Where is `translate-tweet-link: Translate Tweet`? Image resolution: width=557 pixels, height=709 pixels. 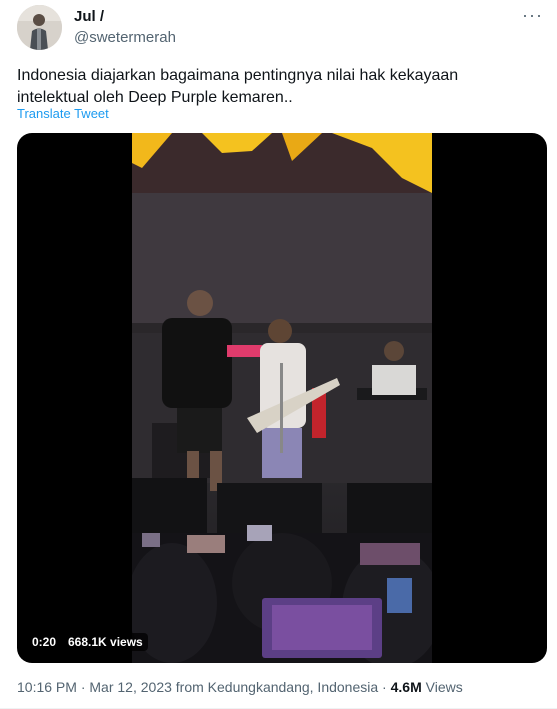 translate-tweet-link: Translate Tweet is located at coordinates (63, 113).